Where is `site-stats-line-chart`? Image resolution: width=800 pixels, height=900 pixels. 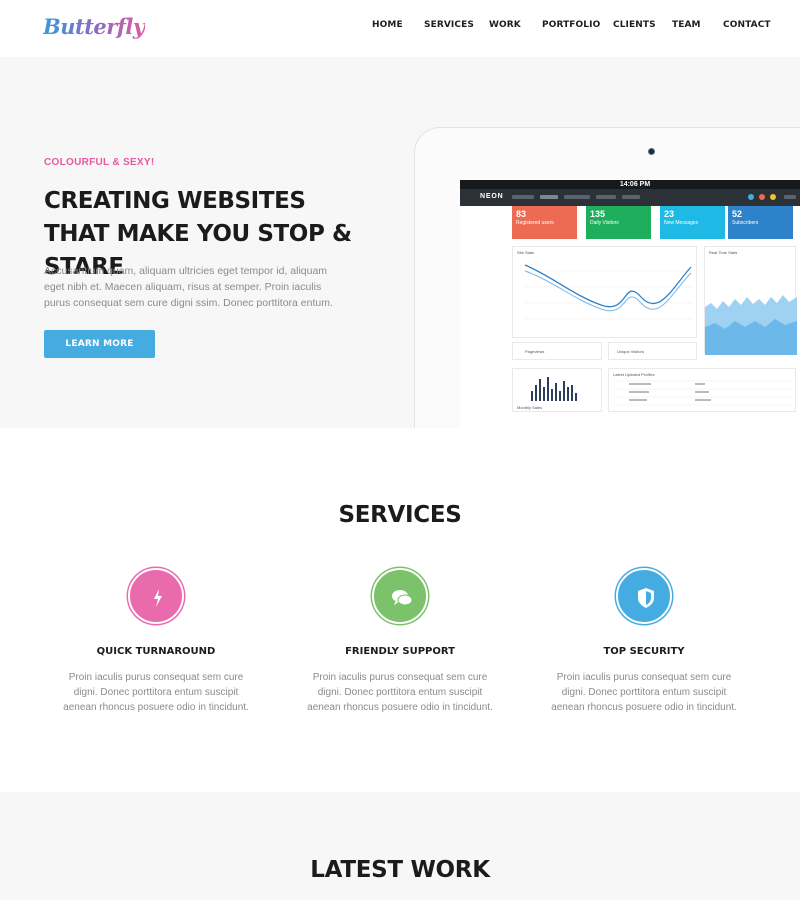
site-stats-line-chart is located at coordinates (608, 292).